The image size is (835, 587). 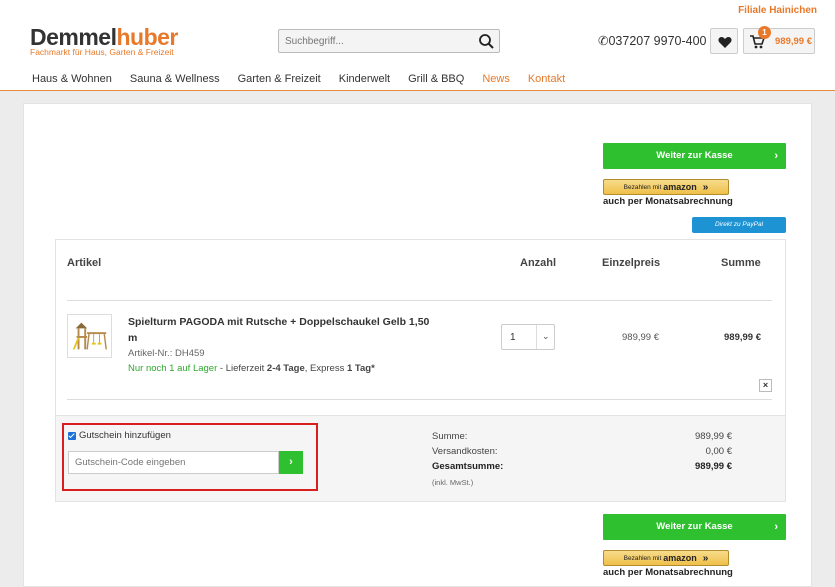 What do you see at coordinates (631, 263) in the screenshot?
I see `col-header-einzelpreis: Einzelpreis` at bounding box center [631, 263].